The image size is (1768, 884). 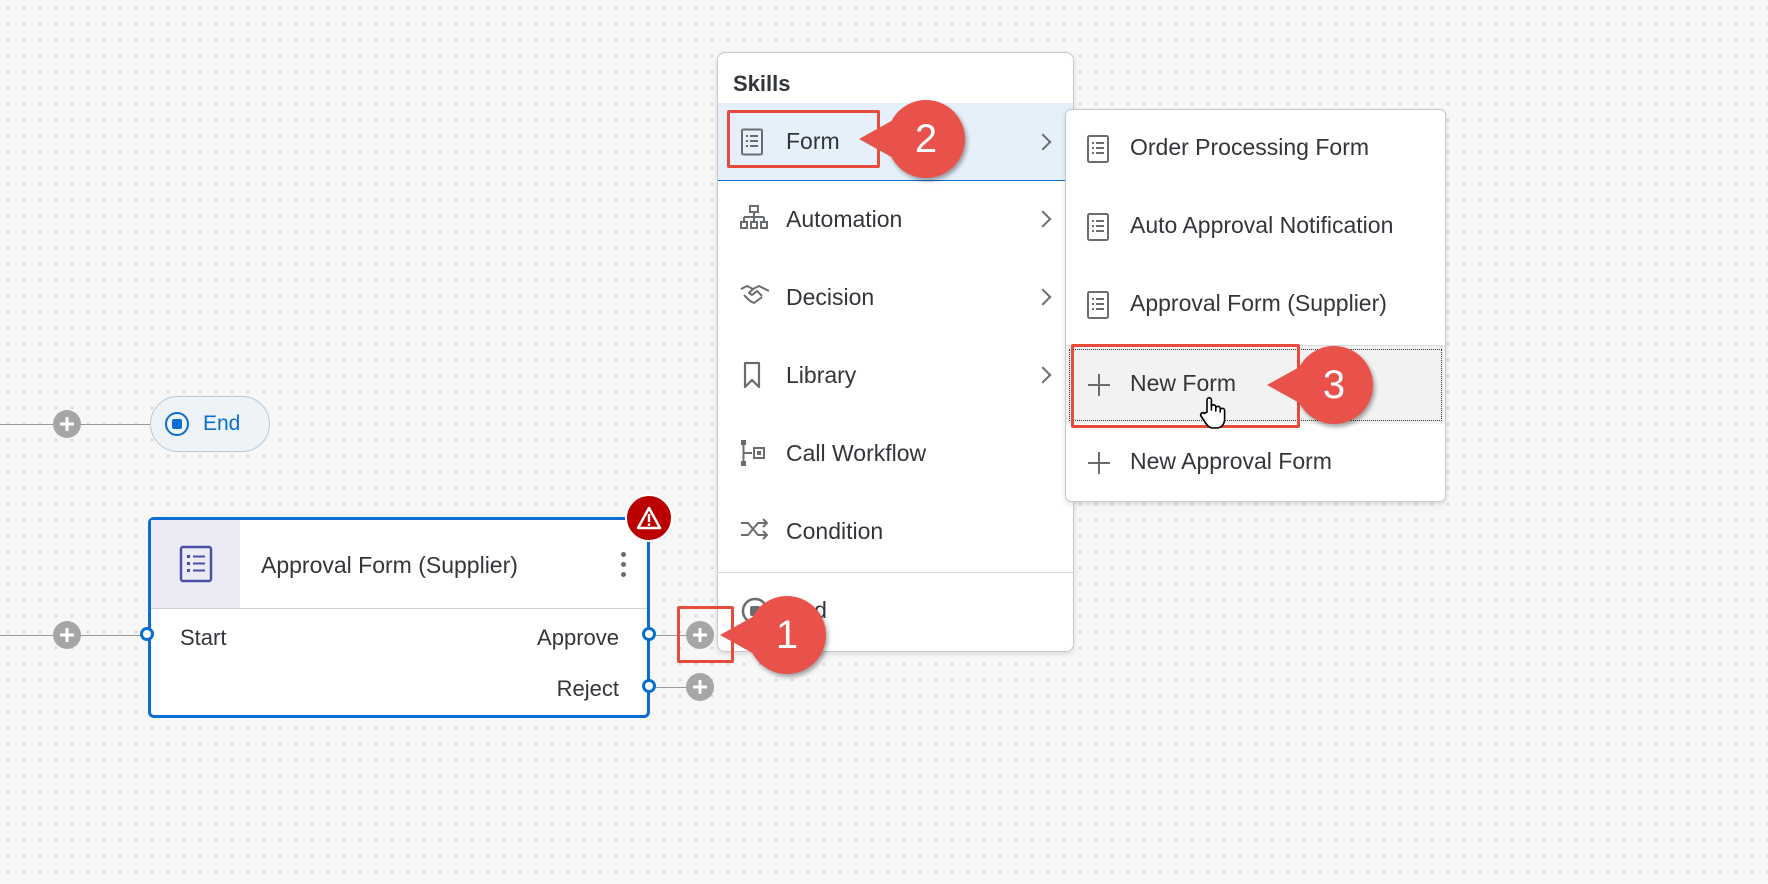 What do you see at coordinates (856, 452) in the screenshot?
I see `menu-item-label: Call Workflow` at bounding box center [856, 452].